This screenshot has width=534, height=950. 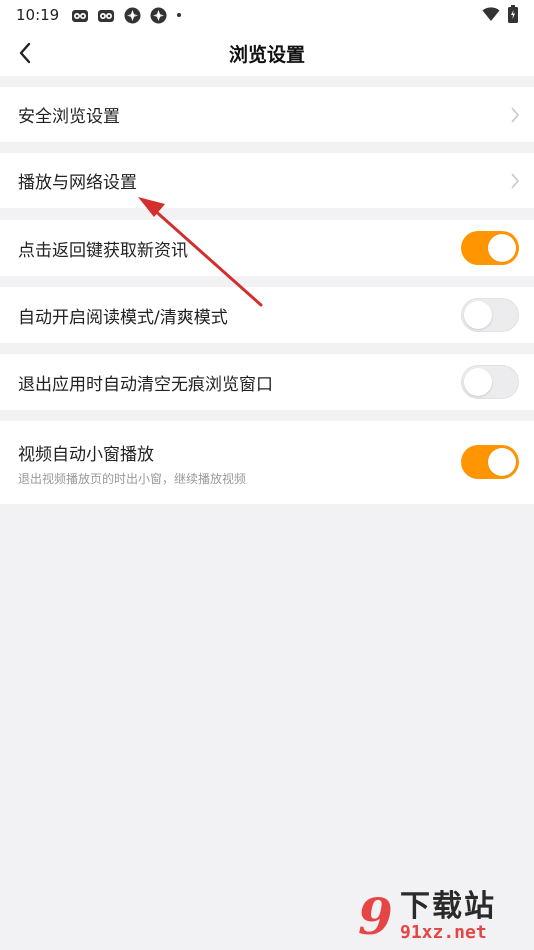 What do you see at coordinates (375, 916) in the screenshot?
I see `watermark-logo: 9` at bounding box center [375, 916].